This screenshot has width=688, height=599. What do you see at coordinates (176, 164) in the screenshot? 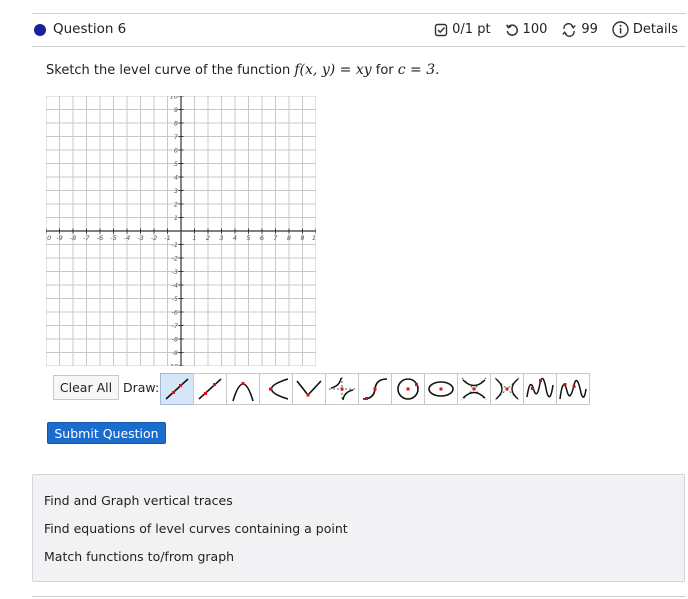
I see `y-tick-label: 5` at bounding box center [176, 164].